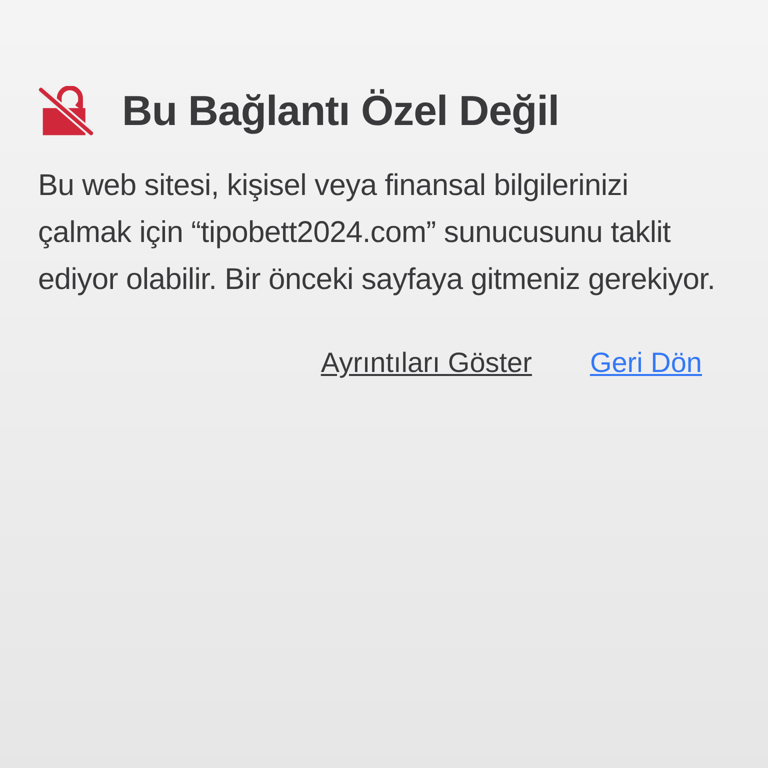 The width and height of the screenshot is (768, 768). I want to click on broken-lock-icon, so click(67, 111).